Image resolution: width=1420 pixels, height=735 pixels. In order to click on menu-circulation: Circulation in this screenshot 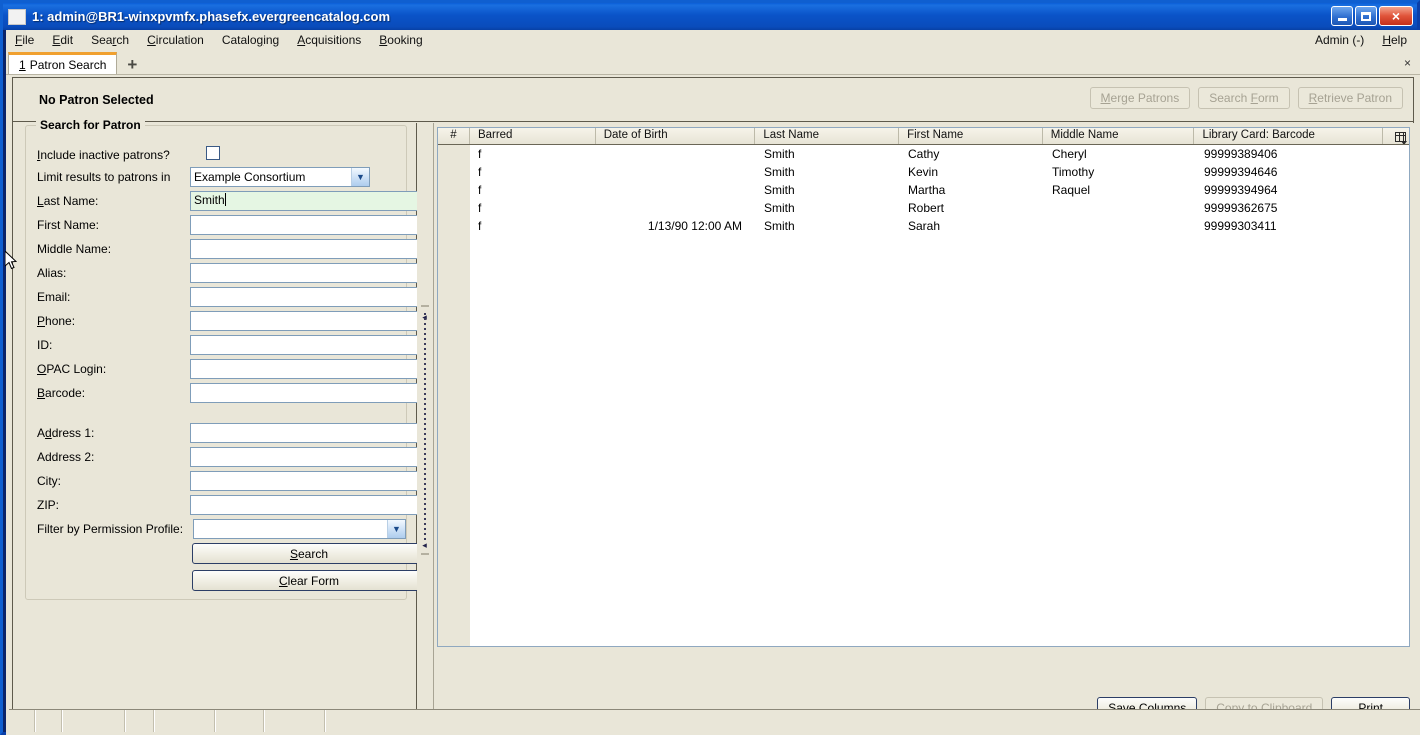, I will do `click(175, 40)`.